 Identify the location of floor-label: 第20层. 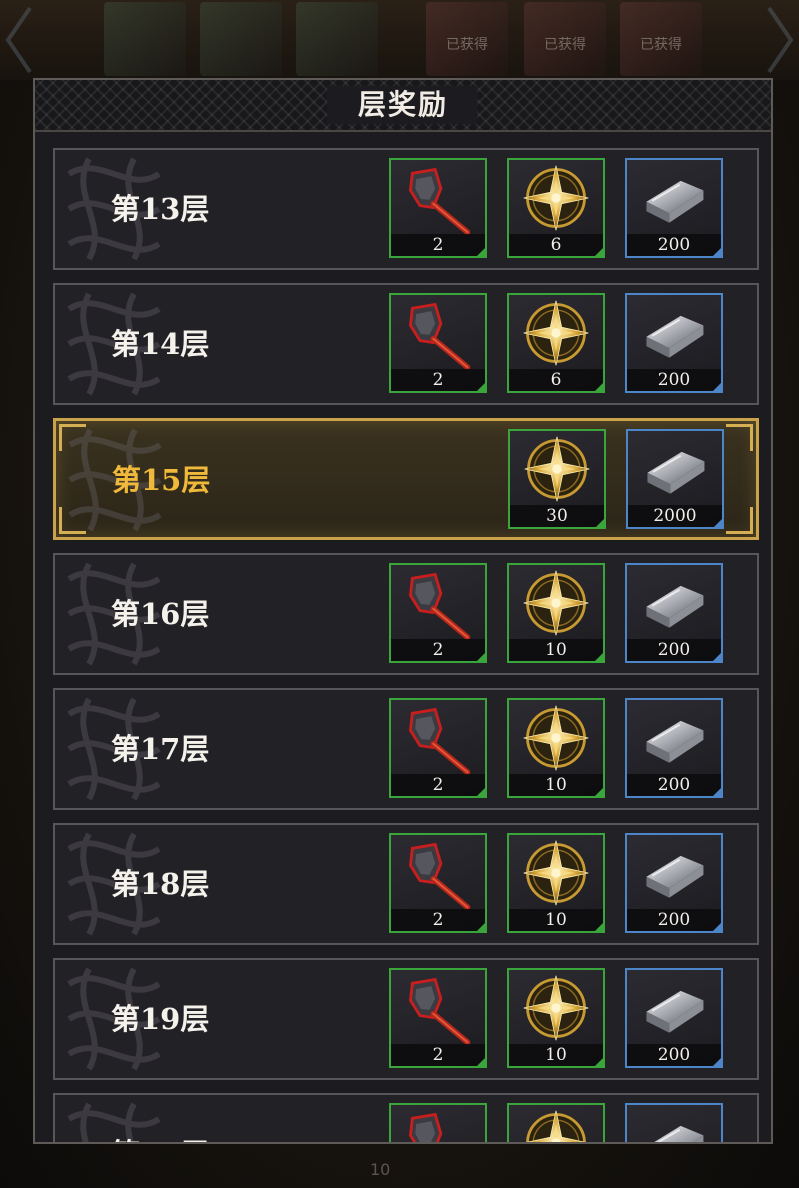
(160, 1118).